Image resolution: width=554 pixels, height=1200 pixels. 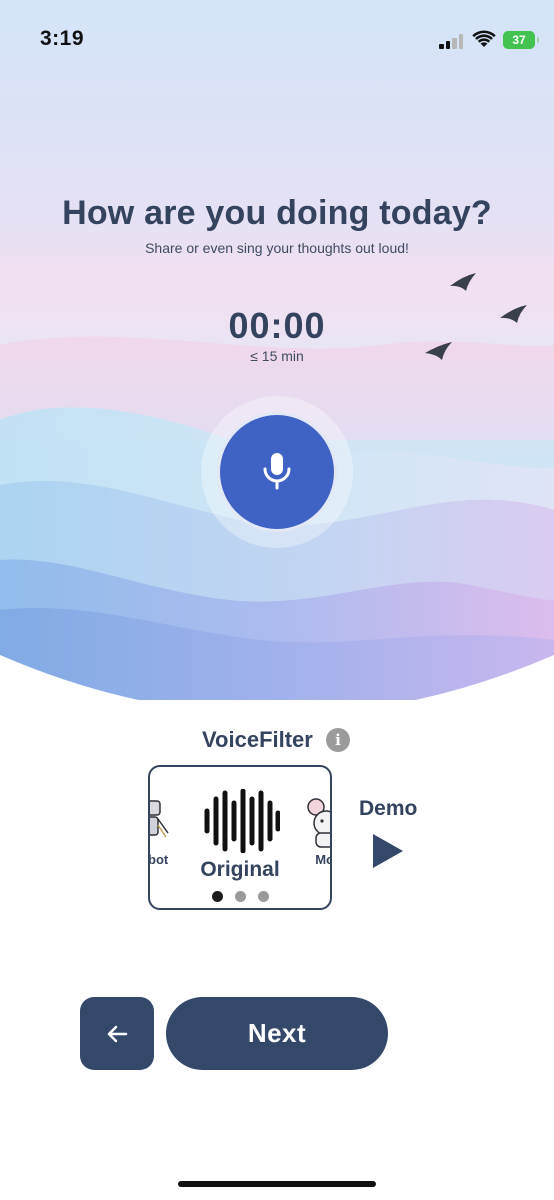 I want to click on arrow-left-icon, so click(x=117, y=1033).